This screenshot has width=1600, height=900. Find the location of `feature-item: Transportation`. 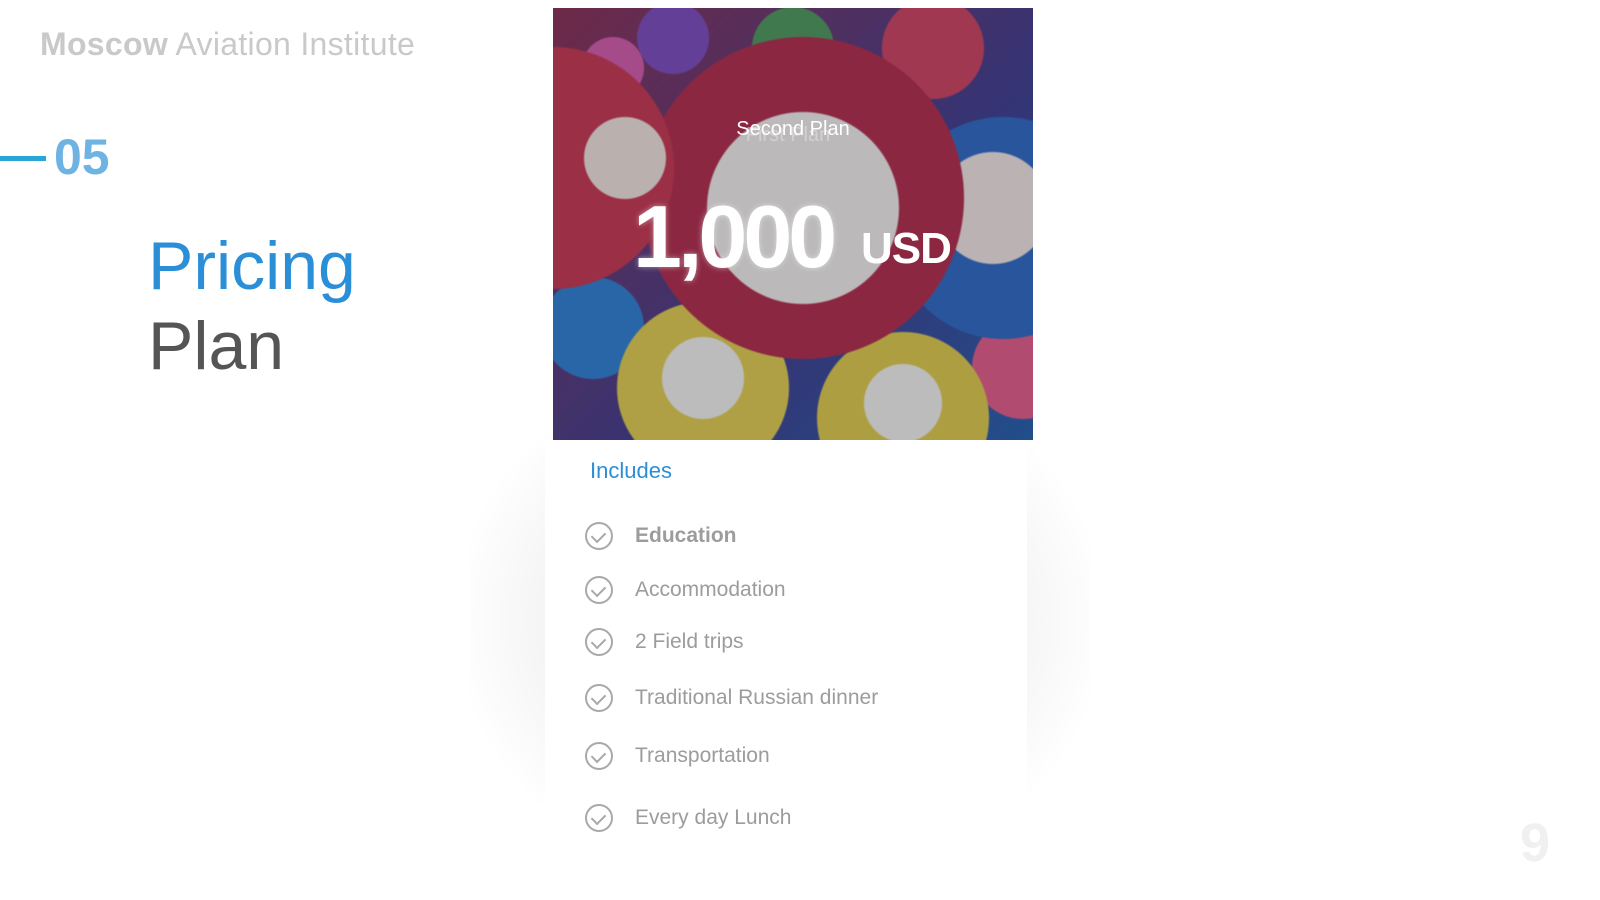

feature-item: Transportation is located at coordinates (677, 756).